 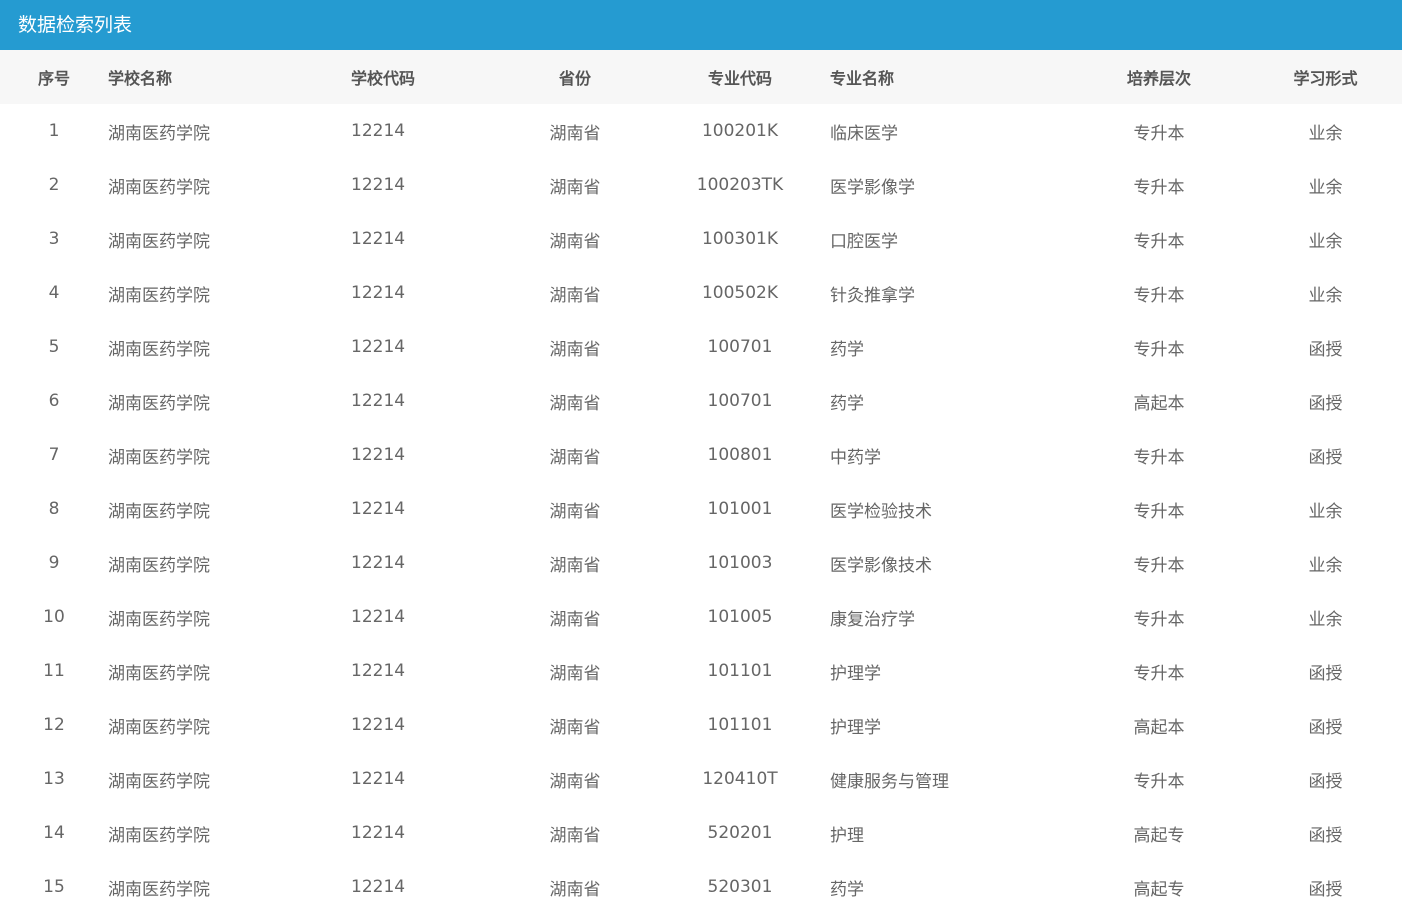 What do you see at coordinates (54, 293) in the screenshot?
I see `cell-index: 4` at bounding box center [54, 293].